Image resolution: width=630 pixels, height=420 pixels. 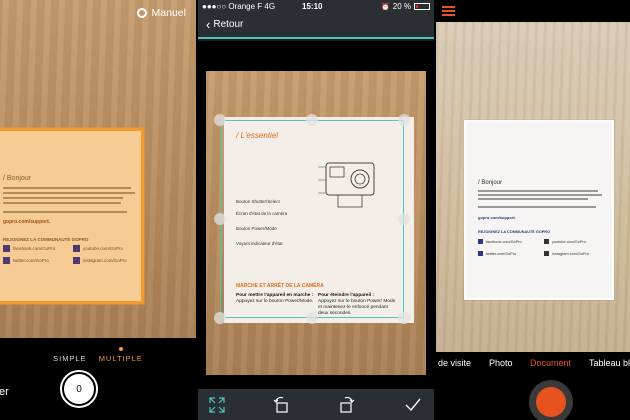 What do you see at coordinates (312, 219) in the screenshot?
I see `crop-selection` at bounding box center [312, 219].